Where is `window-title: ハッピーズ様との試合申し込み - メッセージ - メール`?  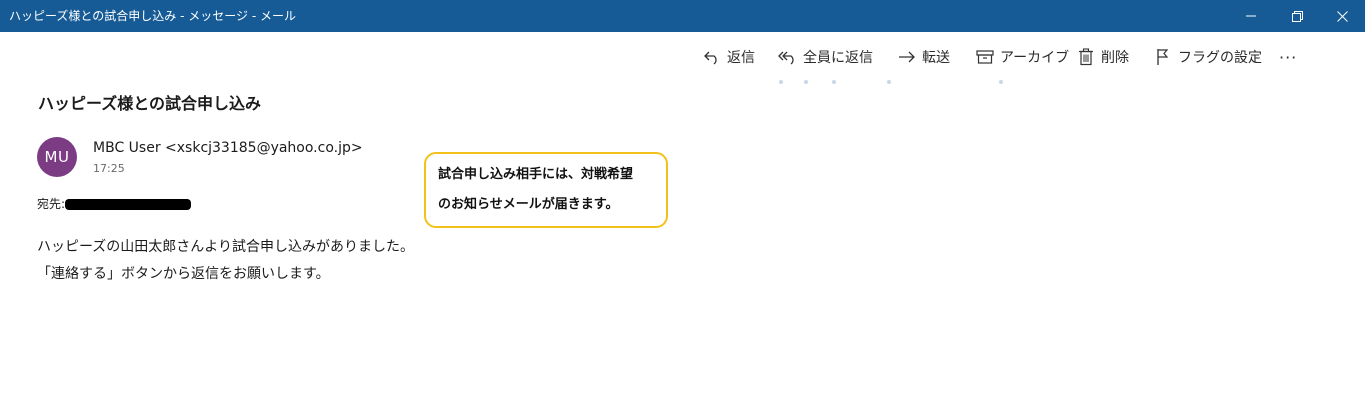 window-title: ハッピーズ様との試合申し込み - メッセージ - メール is located at coordinates (152, 16).